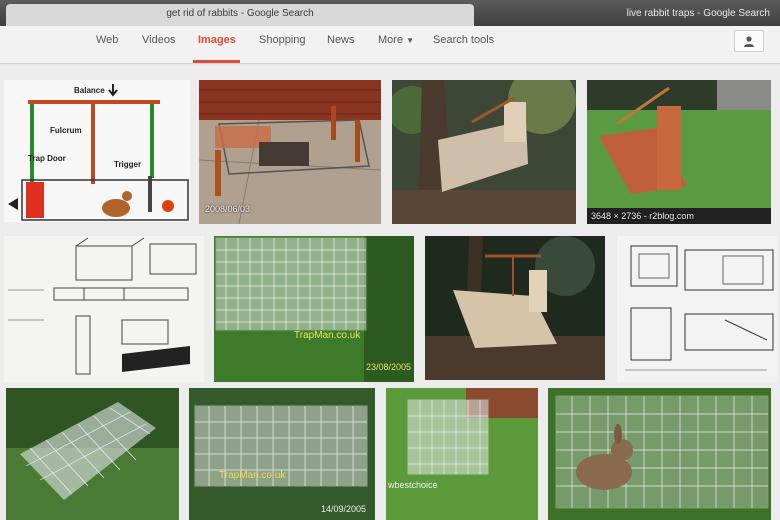  What do you see at coordinates (462, 454) in the screenshot?
I see `result-image-cage-bestchoice: wbestchoice` at bounding box center [462, 454].